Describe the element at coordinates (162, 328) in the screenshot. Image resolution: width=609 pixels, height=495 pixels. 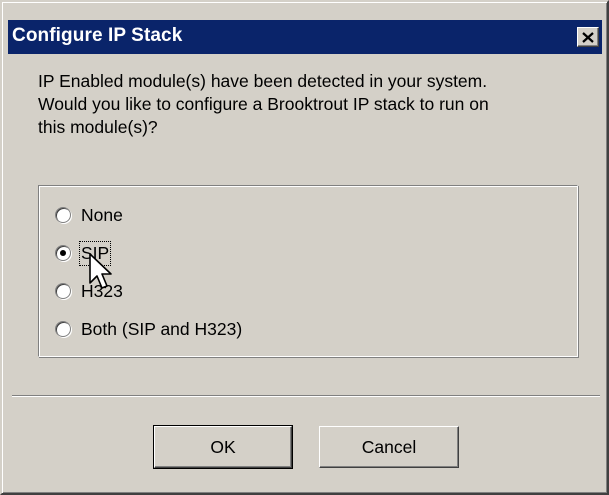
I see `option-both-label: Both (SIP and H323)` at that location.